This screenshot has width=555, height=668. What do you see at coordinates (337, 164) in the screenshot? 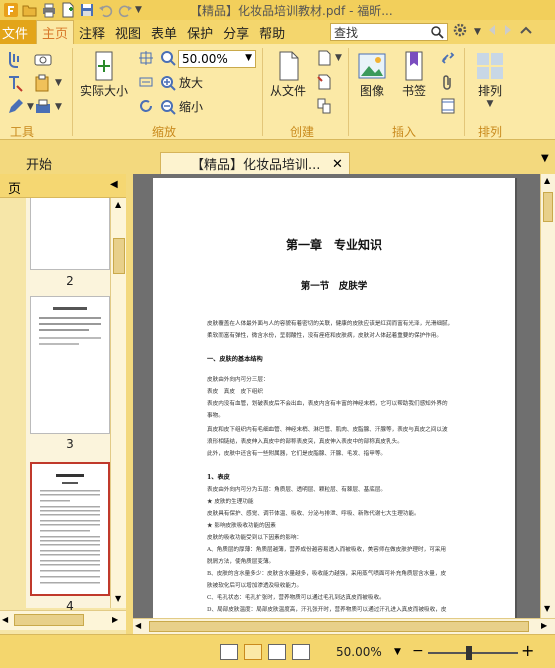
I see `close-icon: ✕` at bounding box center [337, 164].